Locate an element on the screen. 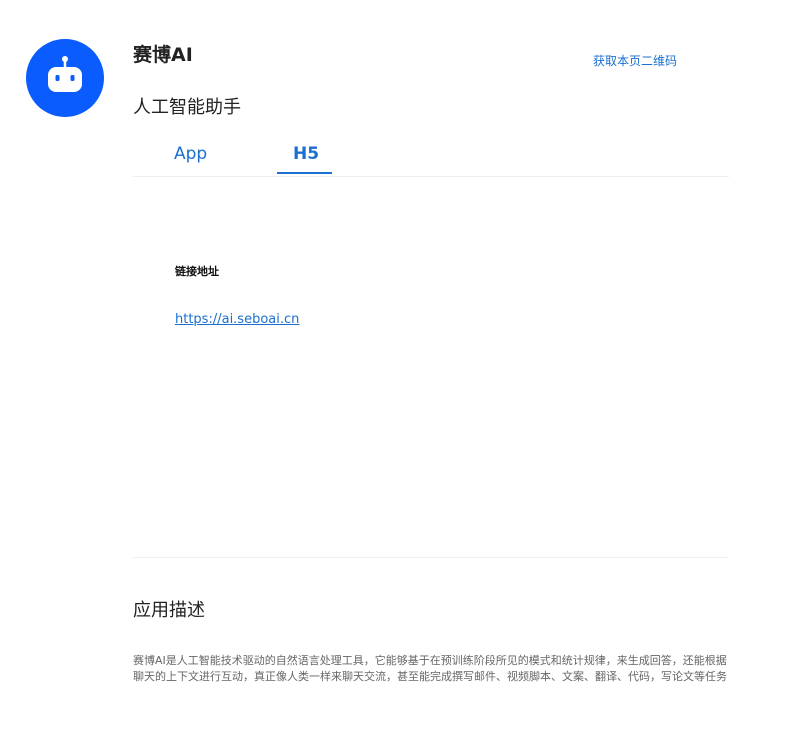 This screenshot has width=810, height=734. app-subtitle: 人工智能助手 is located at coordinates (187, 107).